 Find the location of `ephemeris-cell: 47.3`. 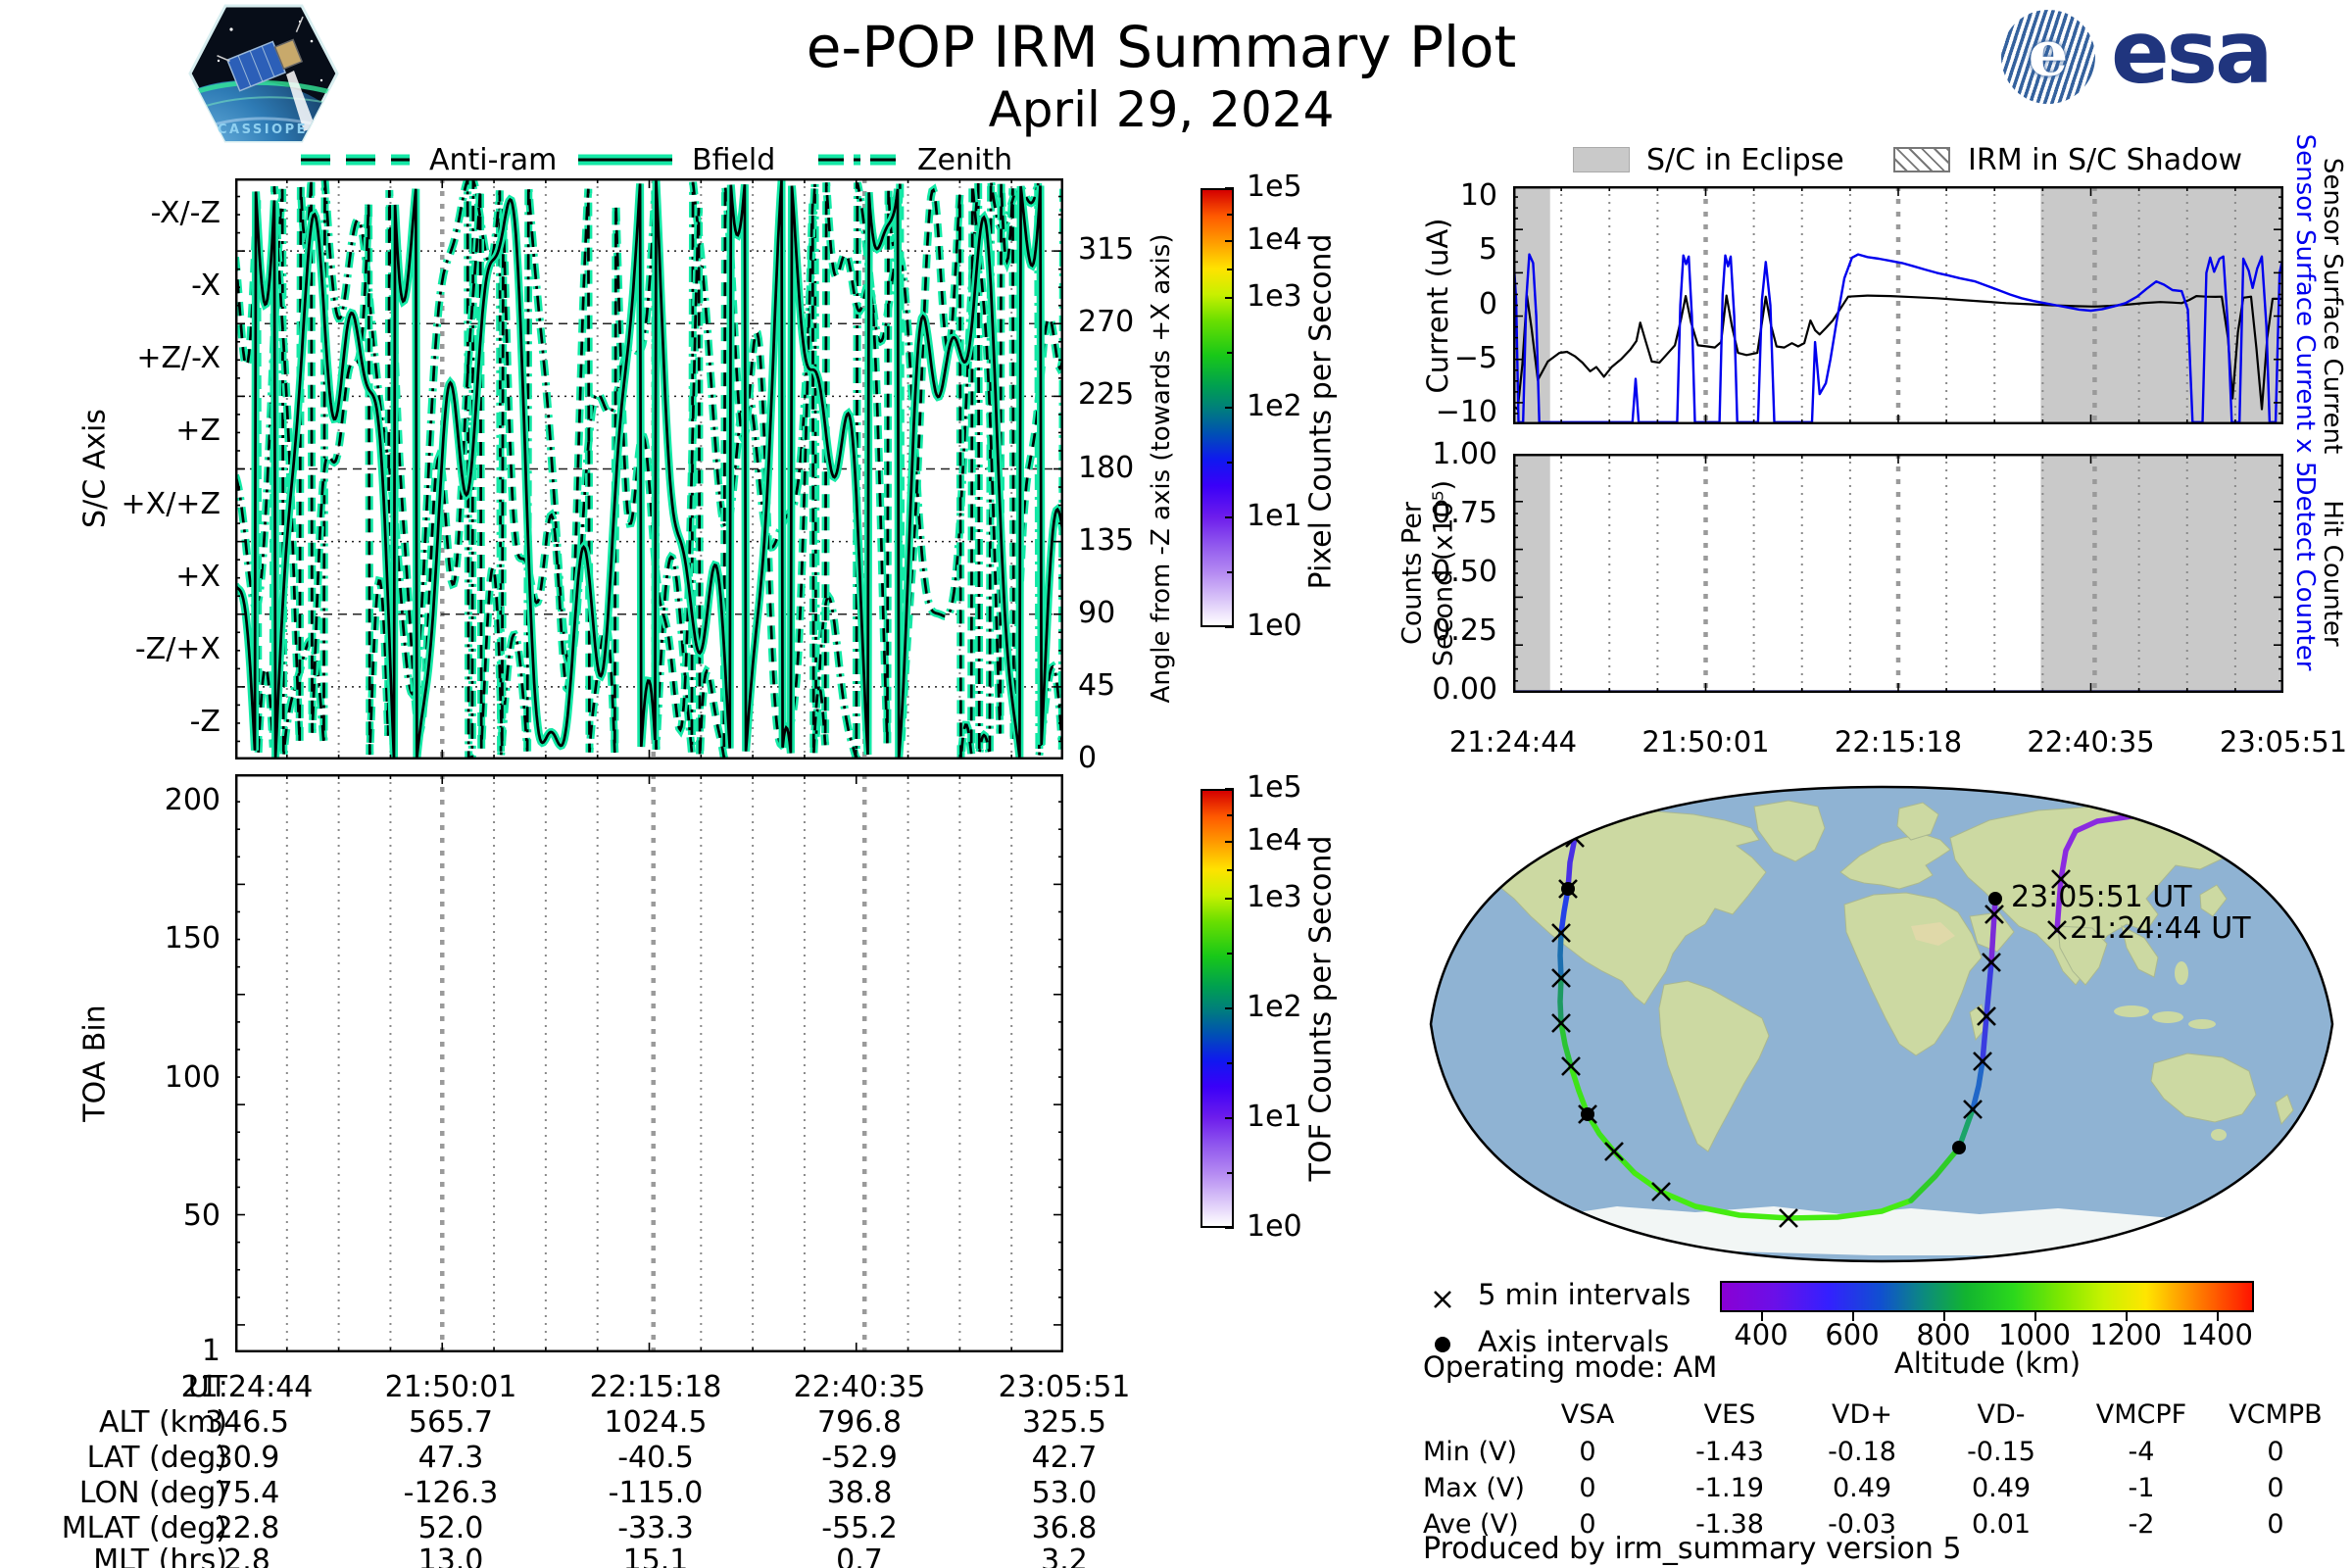

ephemeris-cell: 47.3 is located at coordinates (450, 1458).